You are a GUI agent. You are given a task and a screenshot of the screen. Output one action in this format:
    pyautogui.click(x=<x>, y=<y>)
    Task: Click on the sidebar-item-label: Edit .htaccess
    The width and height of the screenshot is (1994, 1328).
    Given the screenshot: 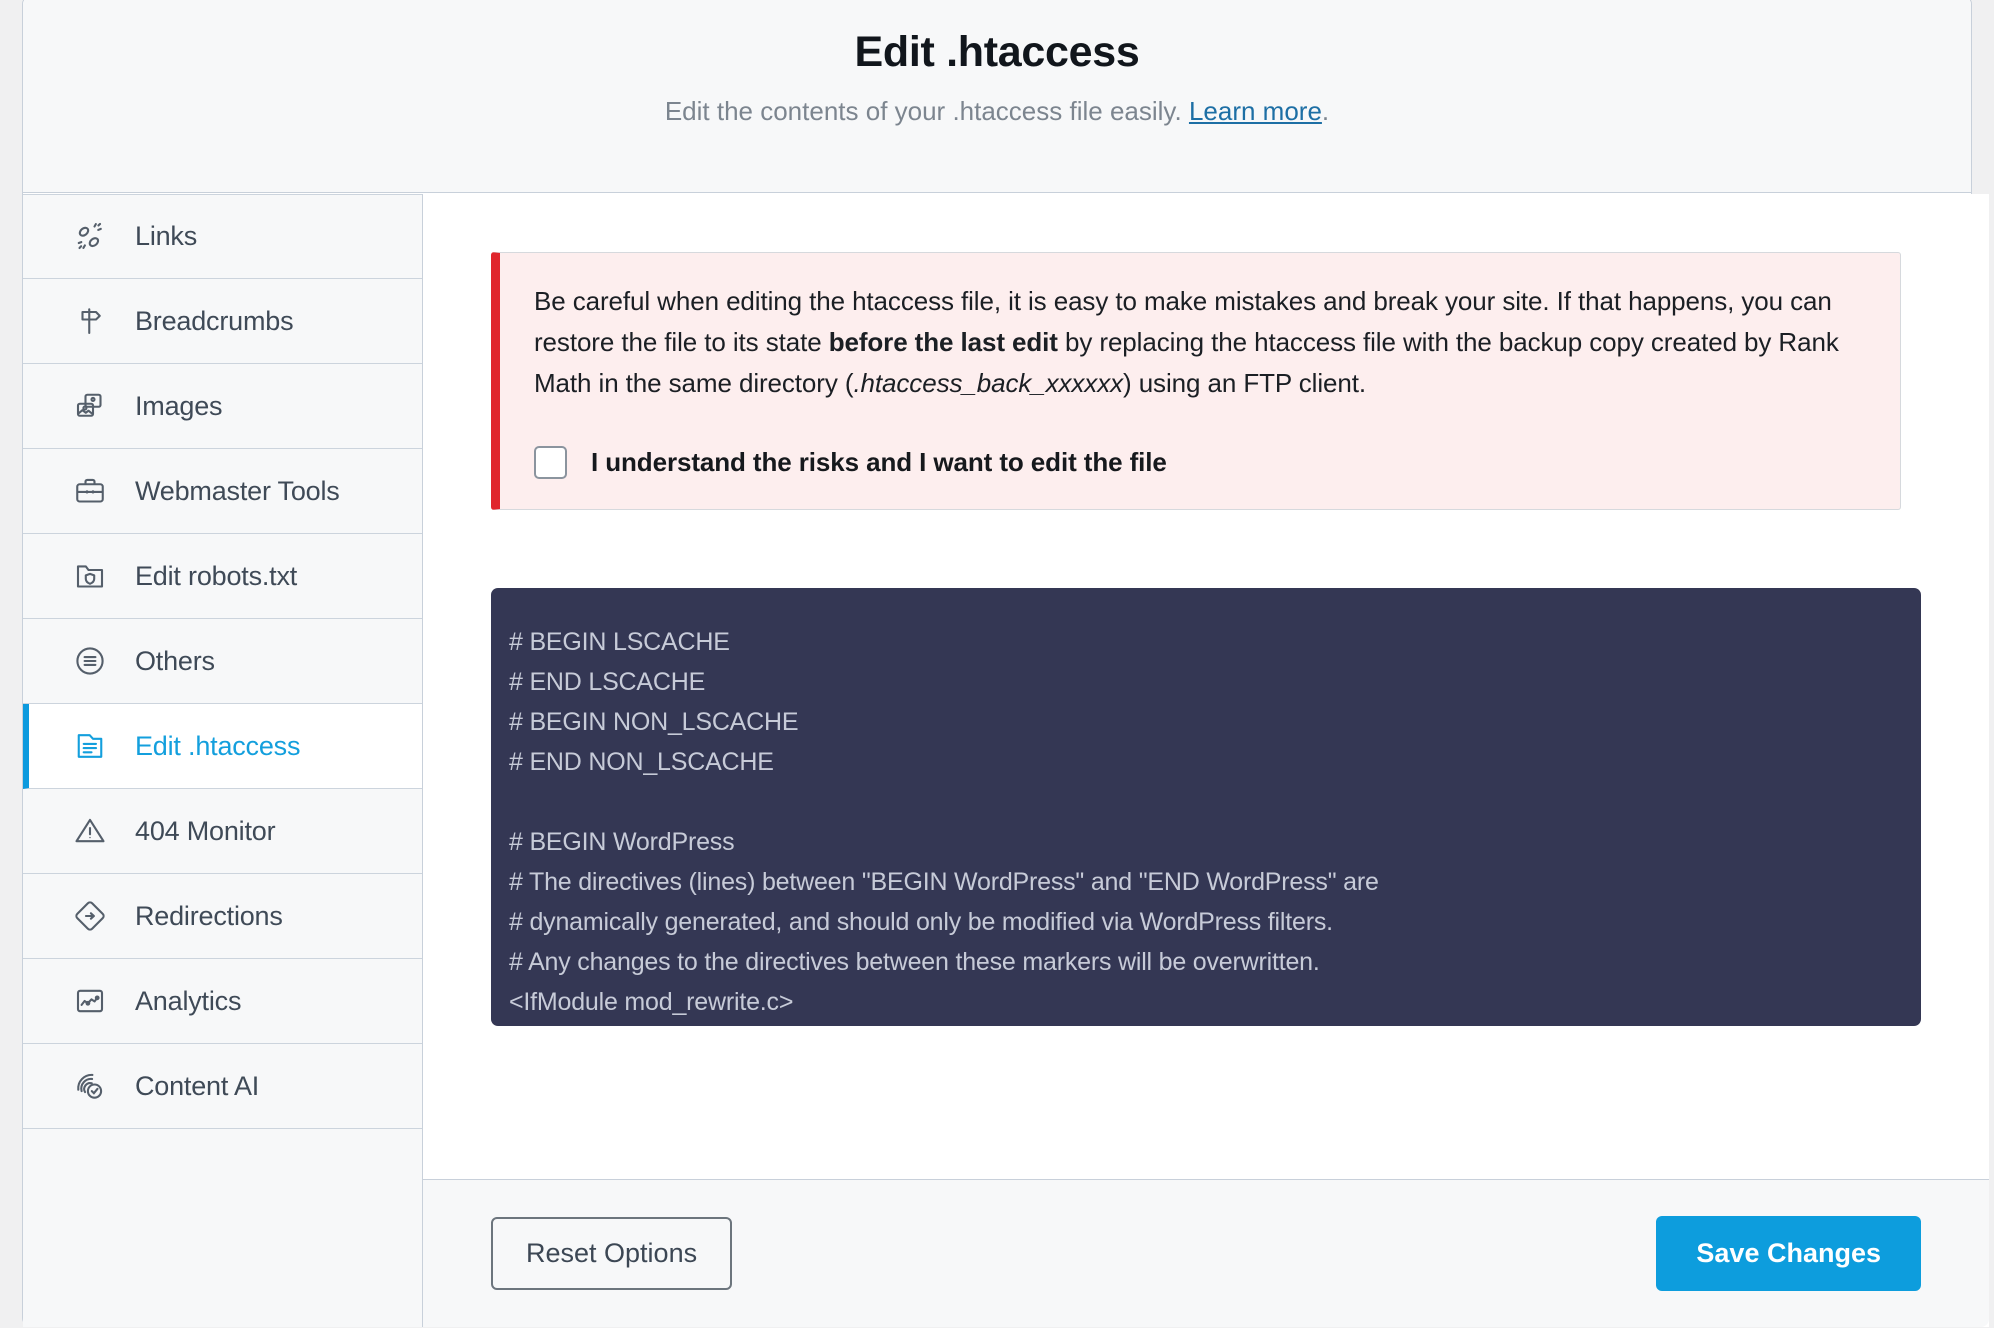 What is the action you would take?
    pyautogui.click(x=218, y=745)
    